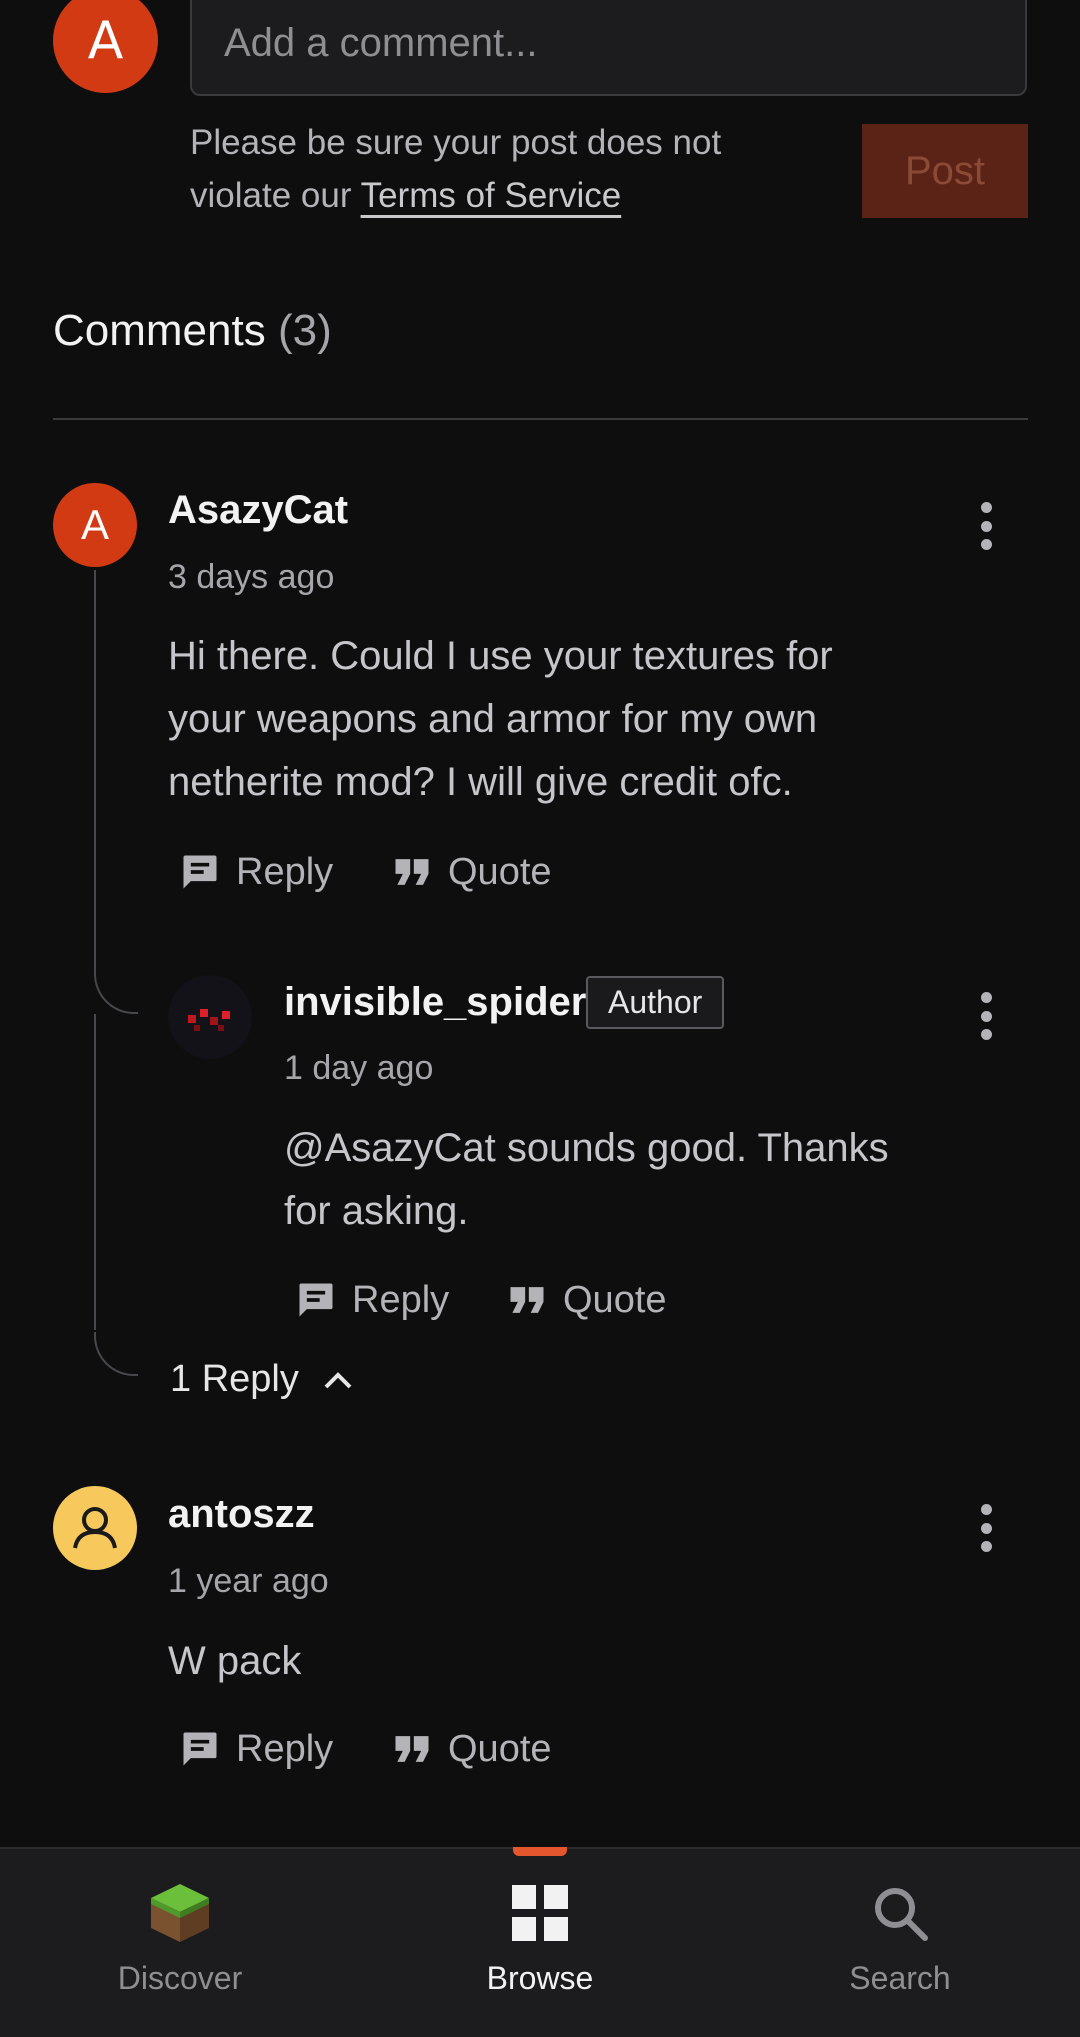 The height and width of the screenshot is (2037, 1080). I want to click on chevron-up-icon, so click(338, 1379).